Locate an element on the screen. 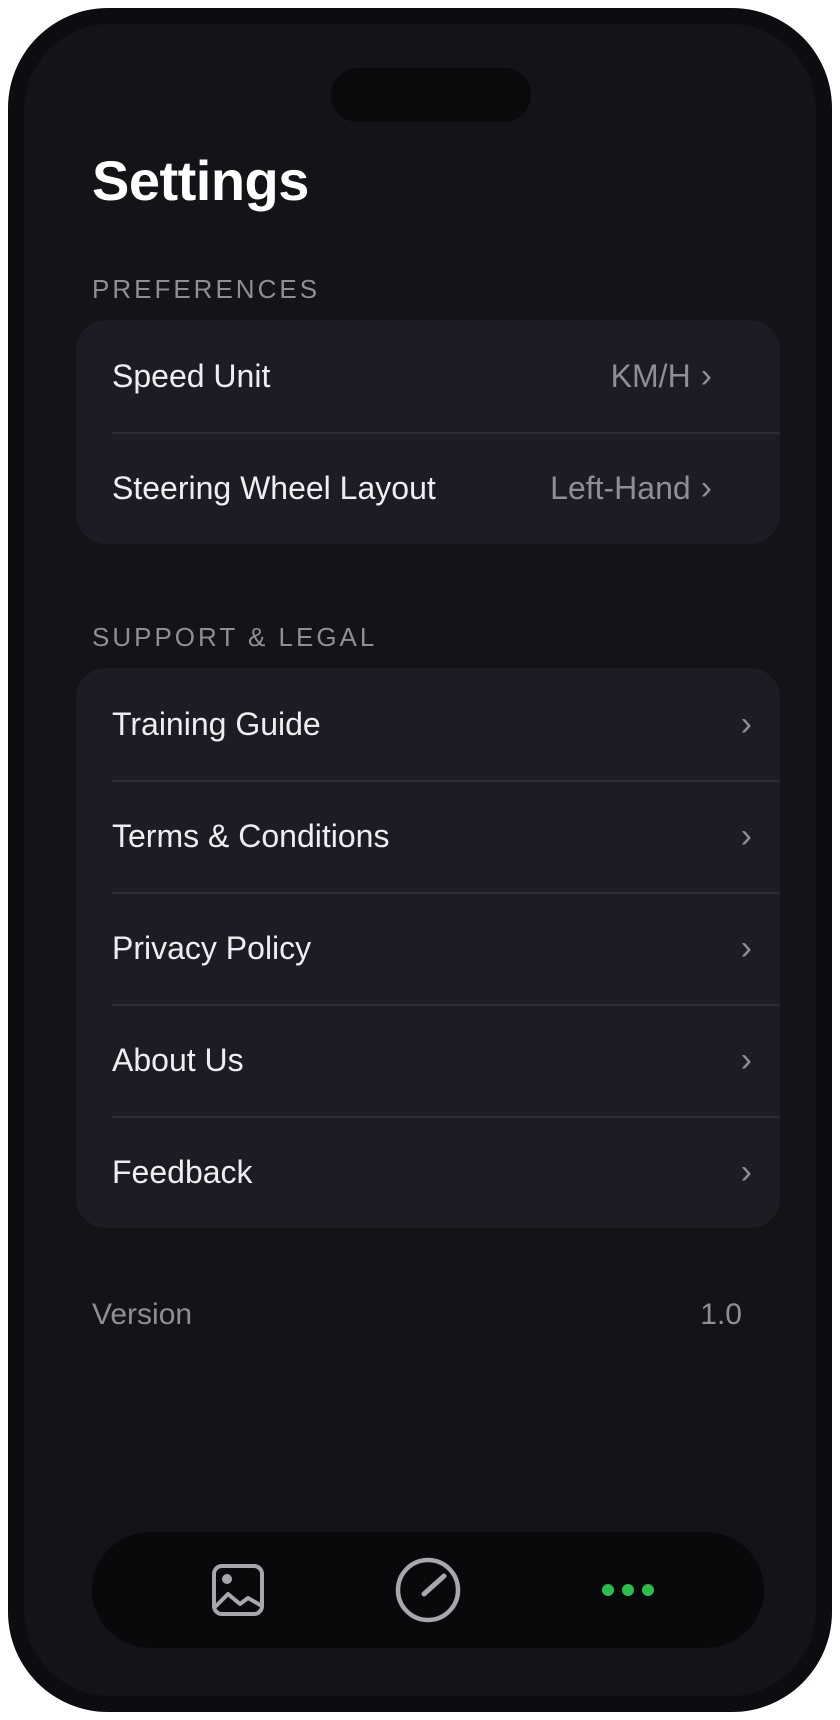  section-header-support-legal: SUPPORT & LEGAL is located at coordinates (235, 637).